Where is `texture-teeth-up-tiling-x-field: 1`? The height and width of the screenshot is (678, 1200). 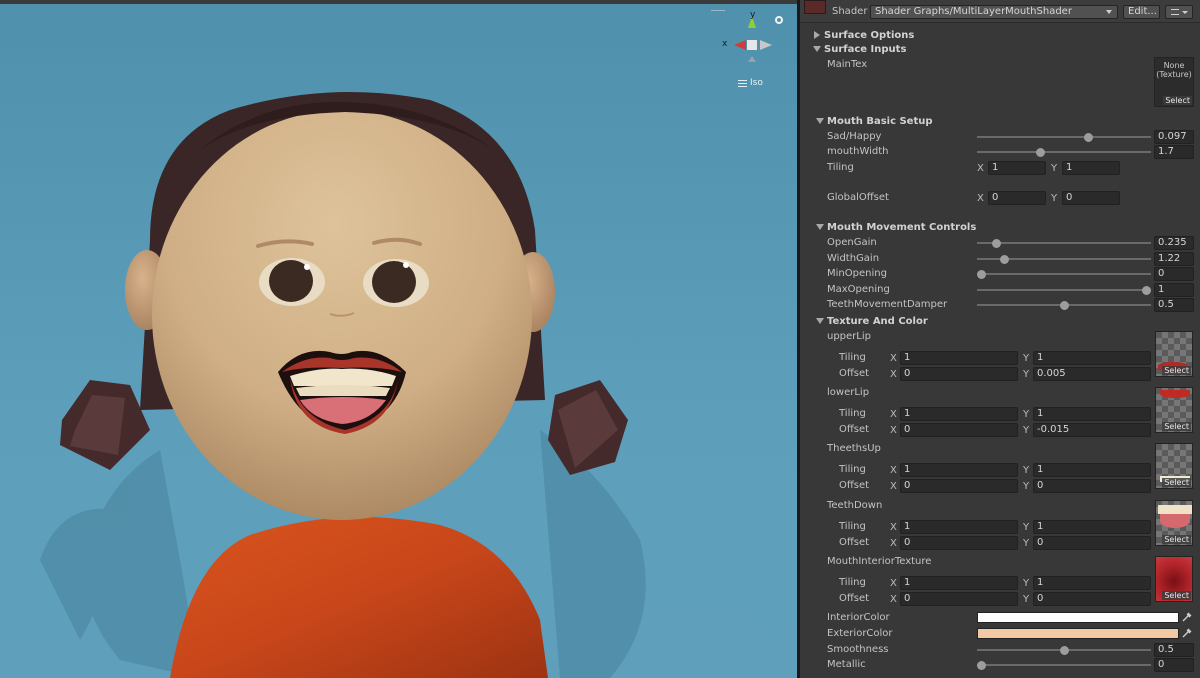
texture-teeth-up-tiling-x-field: 1 is located at coordinates (959, 470).